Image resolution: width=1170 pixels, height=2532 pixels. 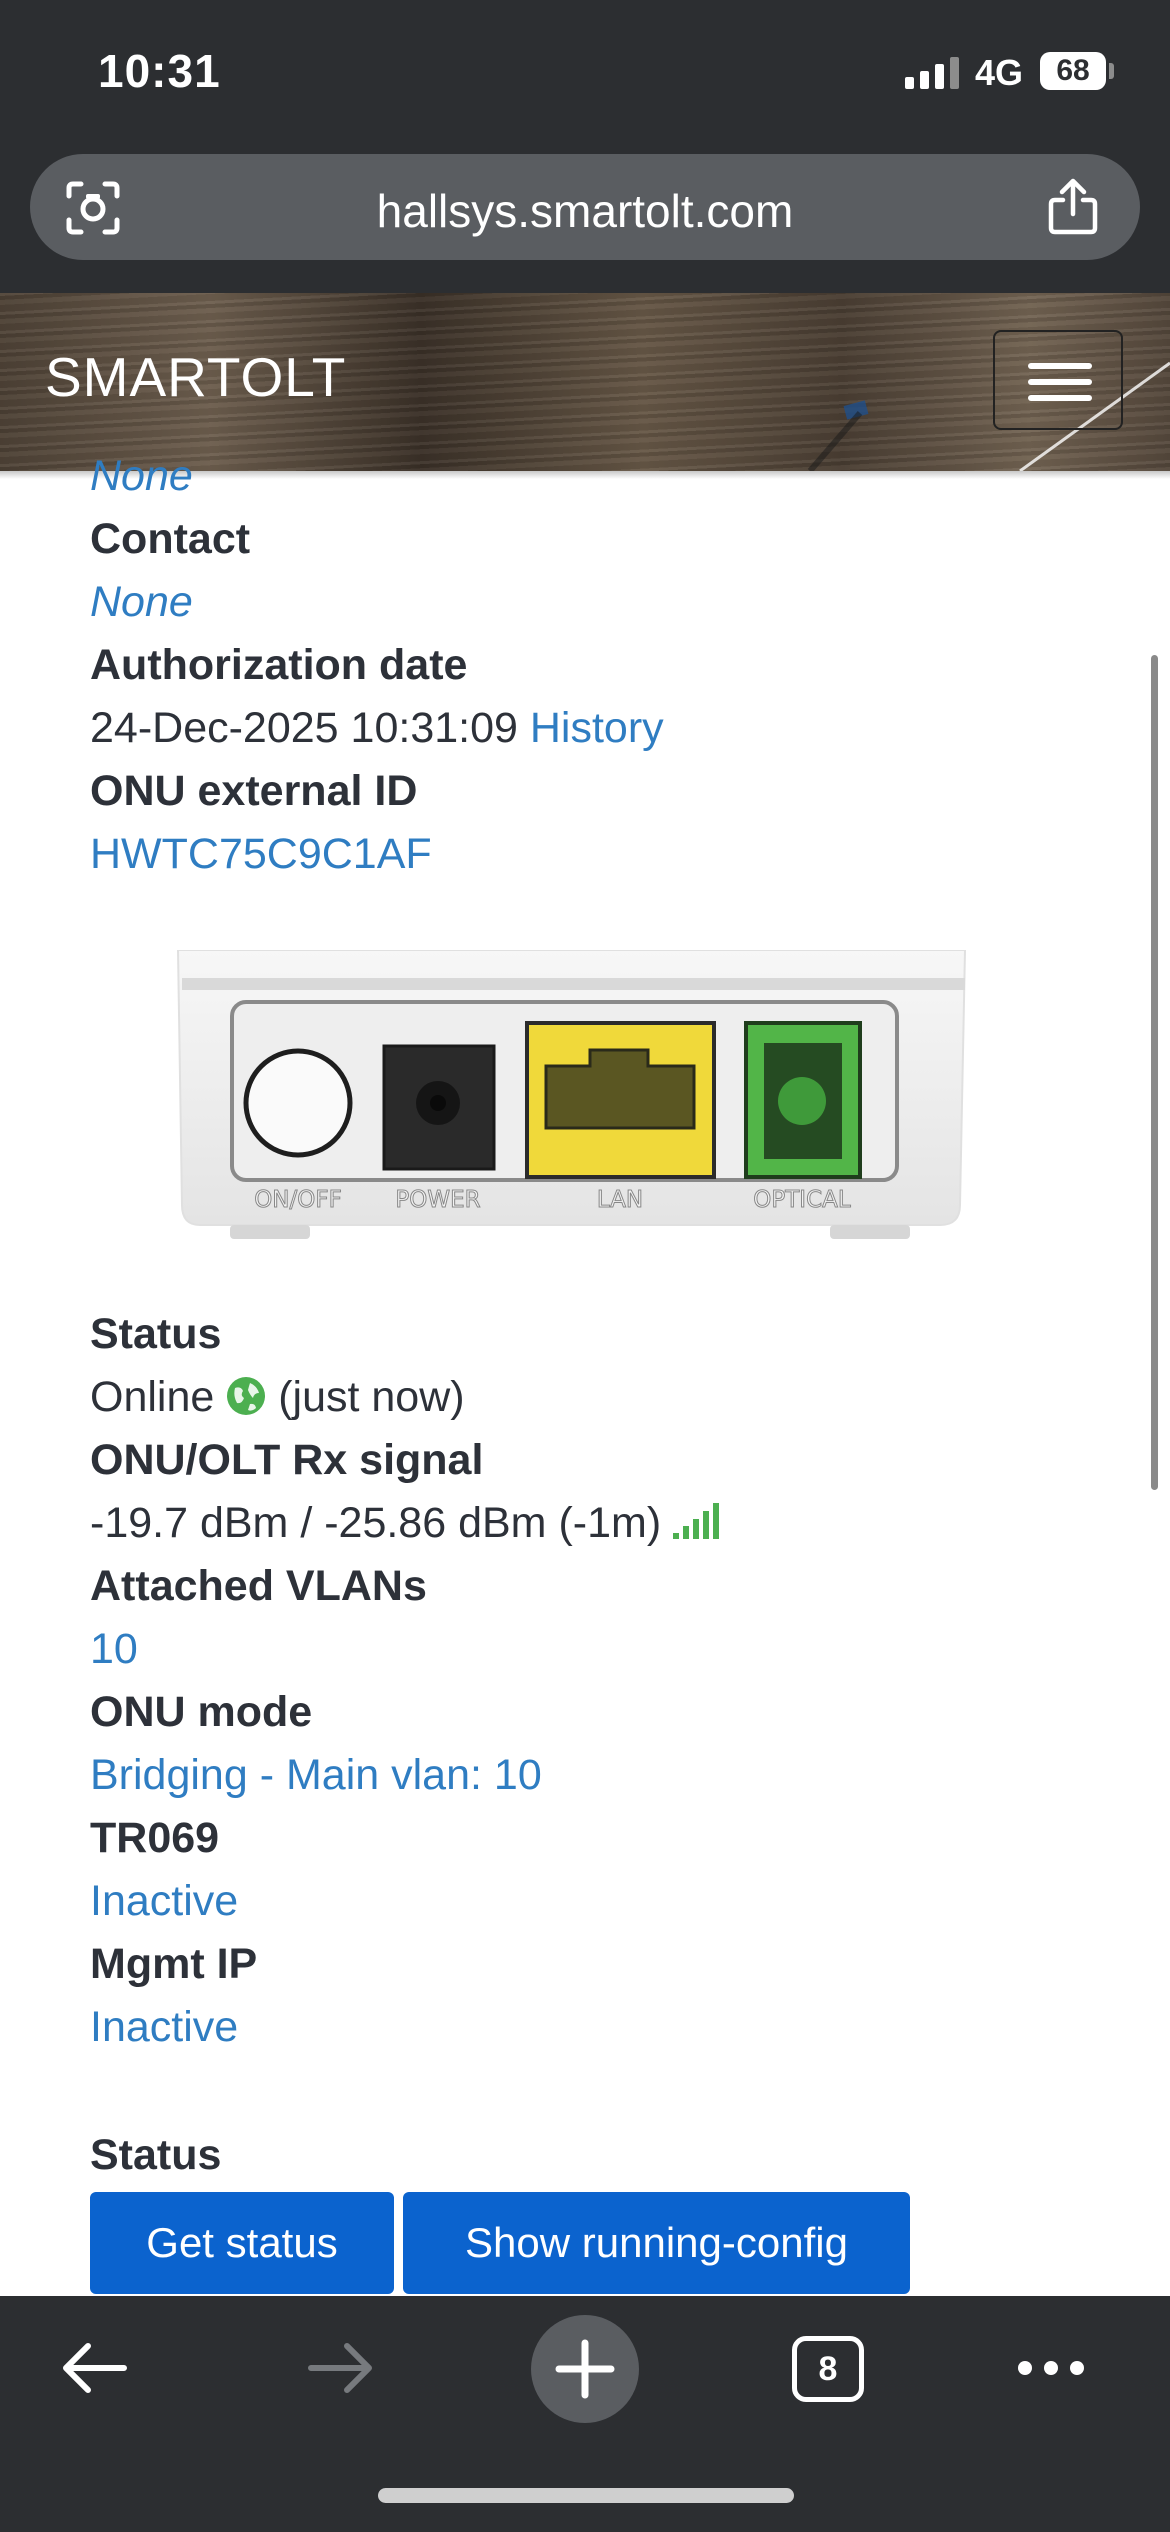 I want to click on rx-signal-row: -19.7 dBm / -25.86 dBm (-1m), so click(x=405, y=1523).